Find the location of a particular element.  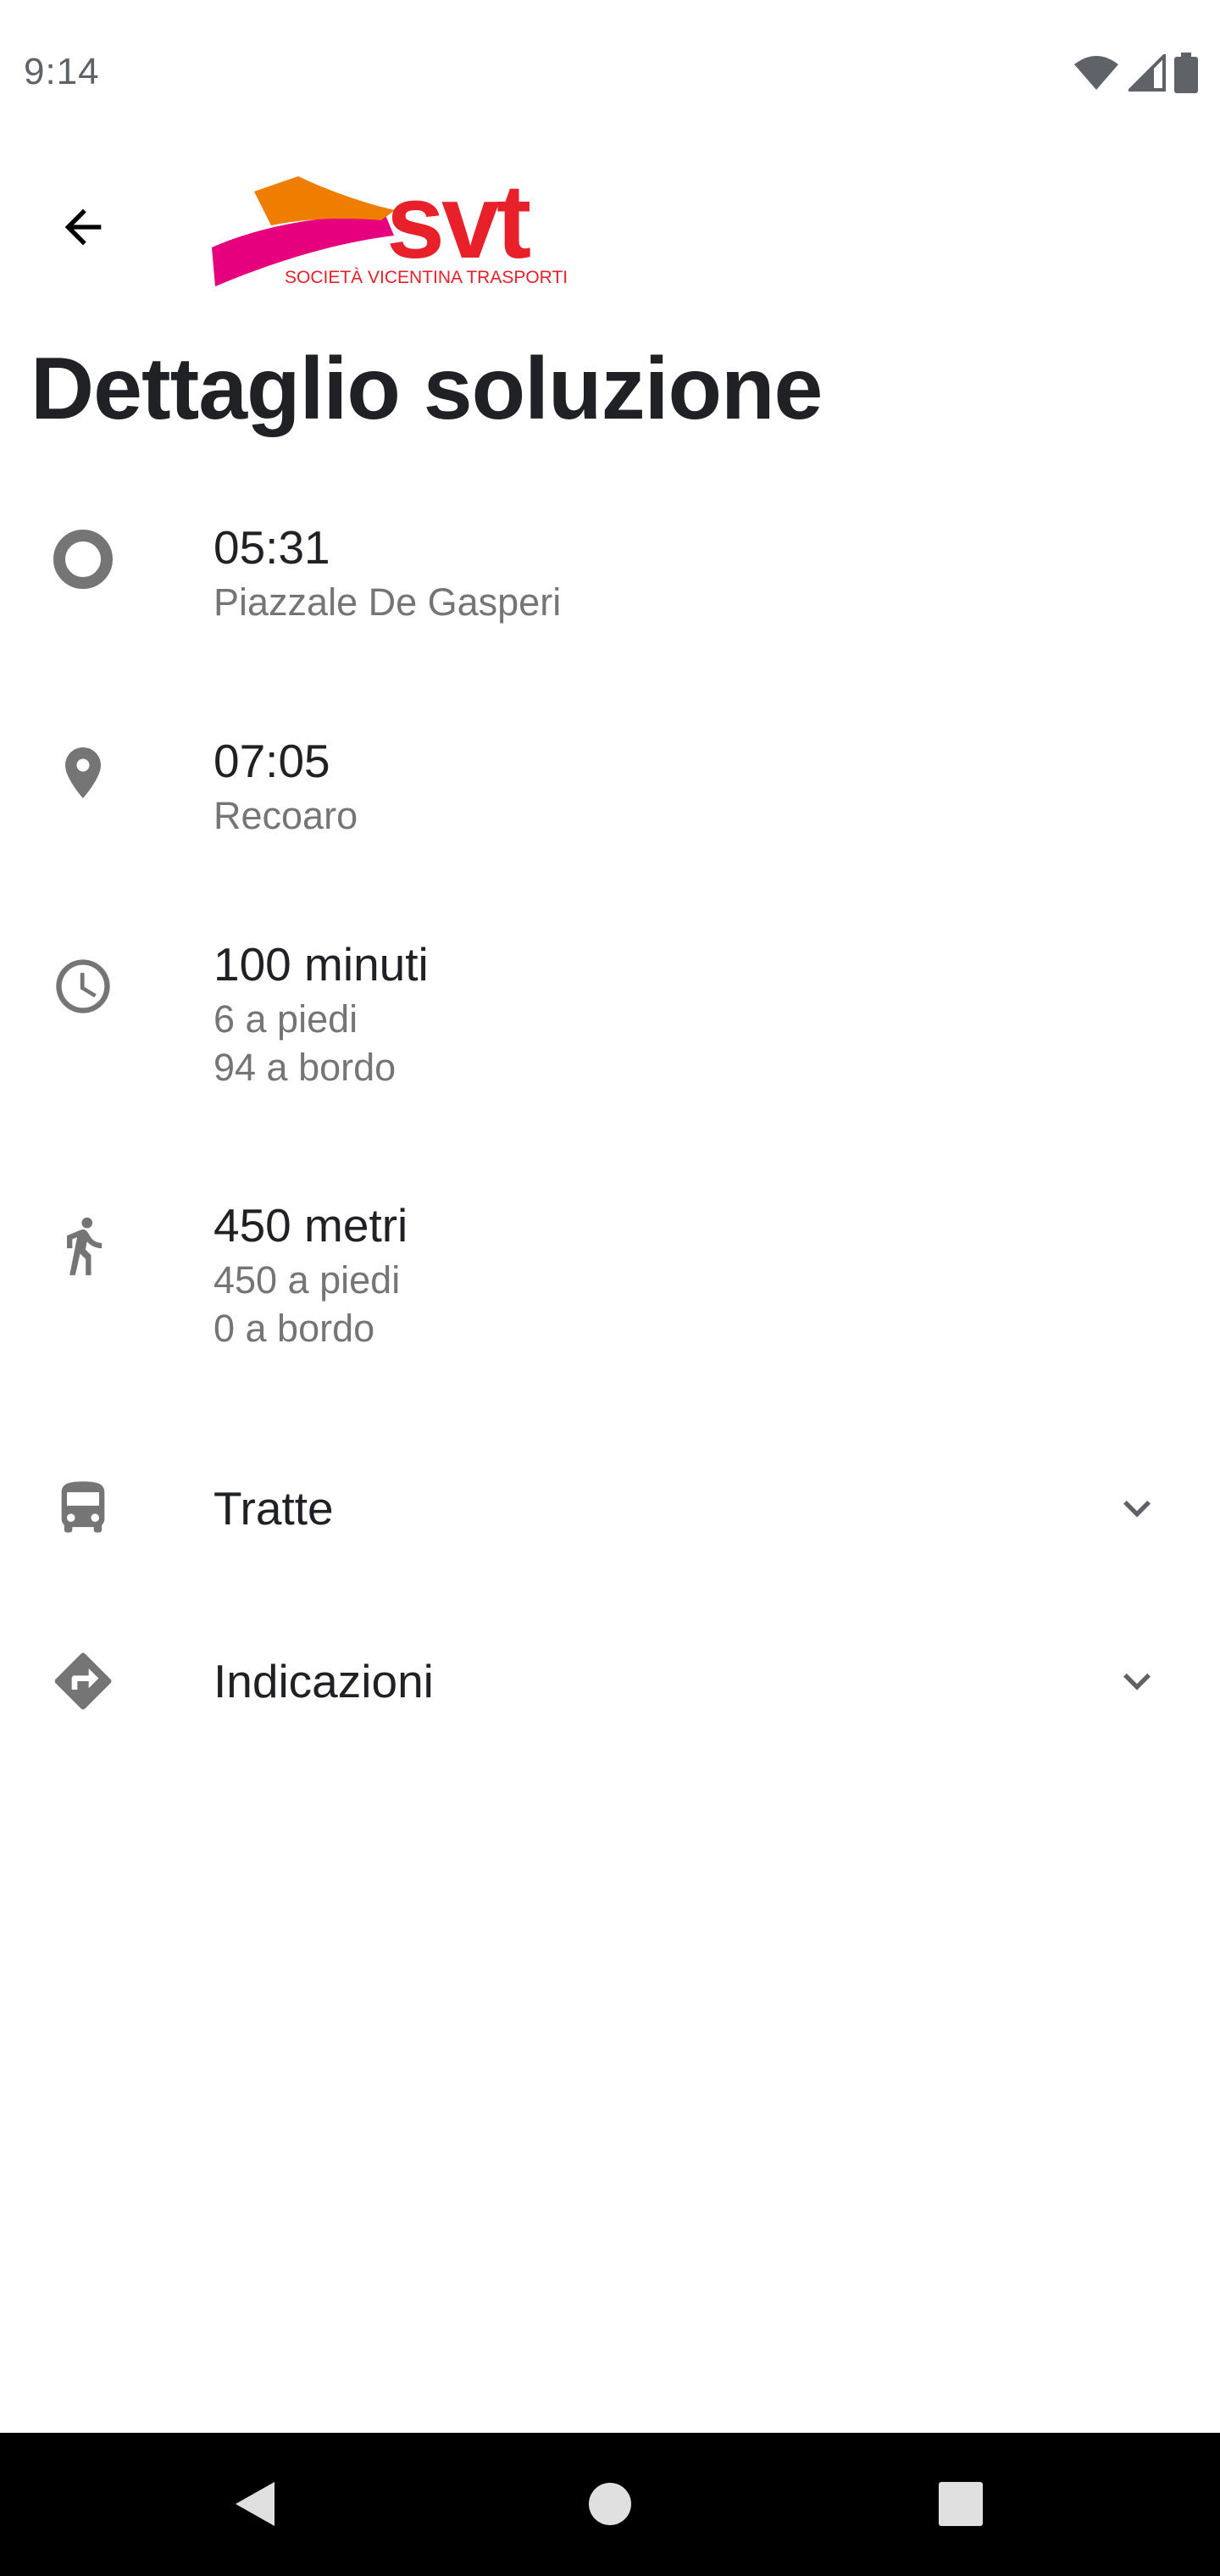

system-navigation-bar is located at coordinates (610, 2504).